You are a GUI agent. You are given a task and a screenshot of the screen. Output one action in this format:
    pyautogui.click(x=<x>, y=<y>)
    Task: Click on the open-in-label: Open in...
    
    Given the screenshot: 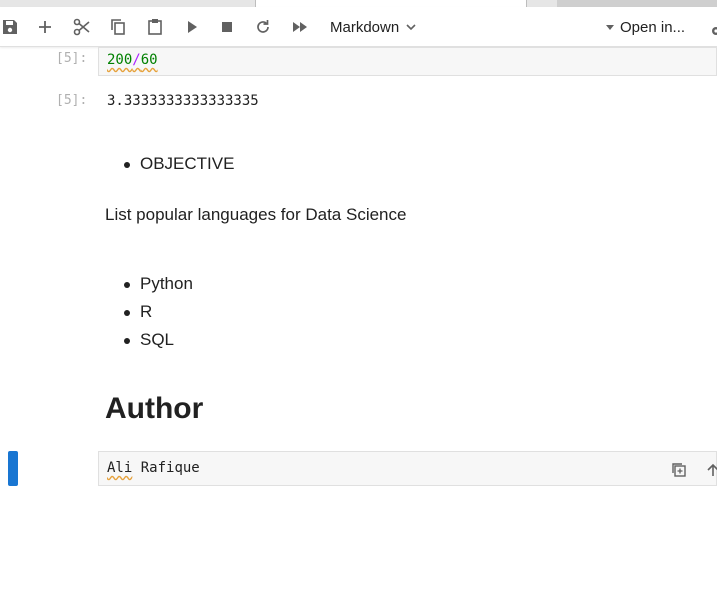 What is the action you would take?
    pyautogui.click(x=653, y=27)
    